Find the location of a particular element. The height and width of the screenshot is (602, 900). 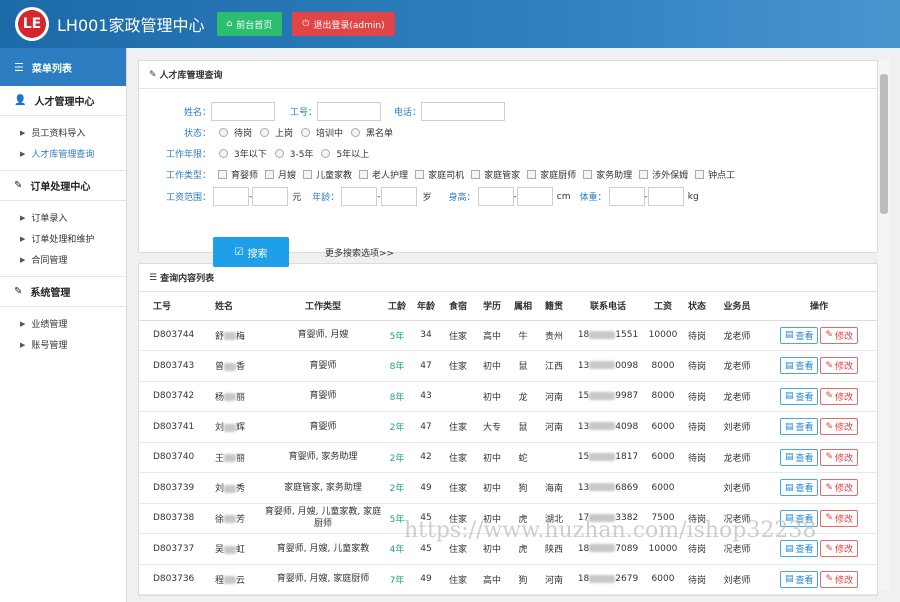

age-unit: 岁 is located at coordinates (427, 198).